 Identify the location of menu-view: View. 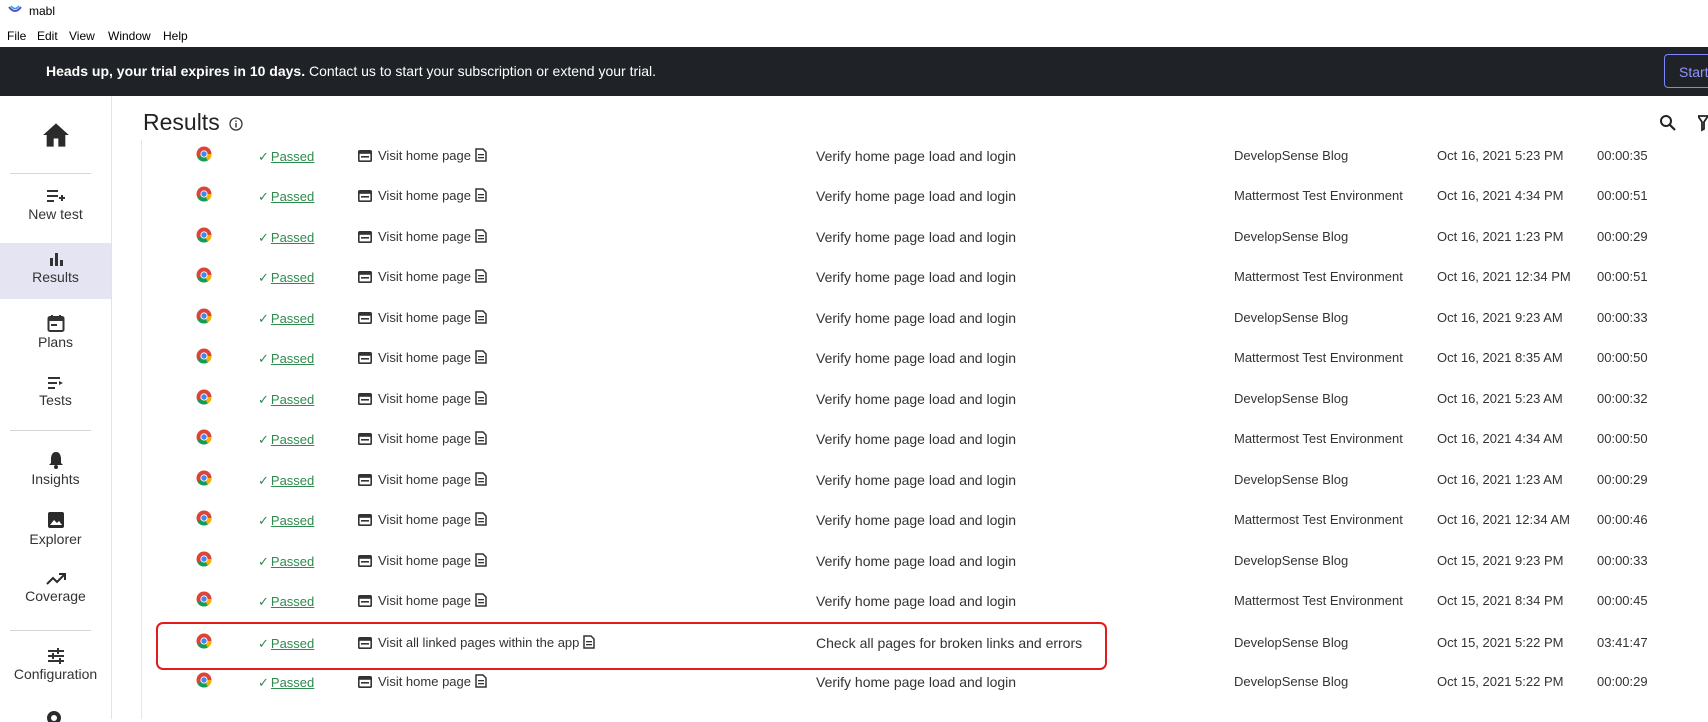
(82, 36).